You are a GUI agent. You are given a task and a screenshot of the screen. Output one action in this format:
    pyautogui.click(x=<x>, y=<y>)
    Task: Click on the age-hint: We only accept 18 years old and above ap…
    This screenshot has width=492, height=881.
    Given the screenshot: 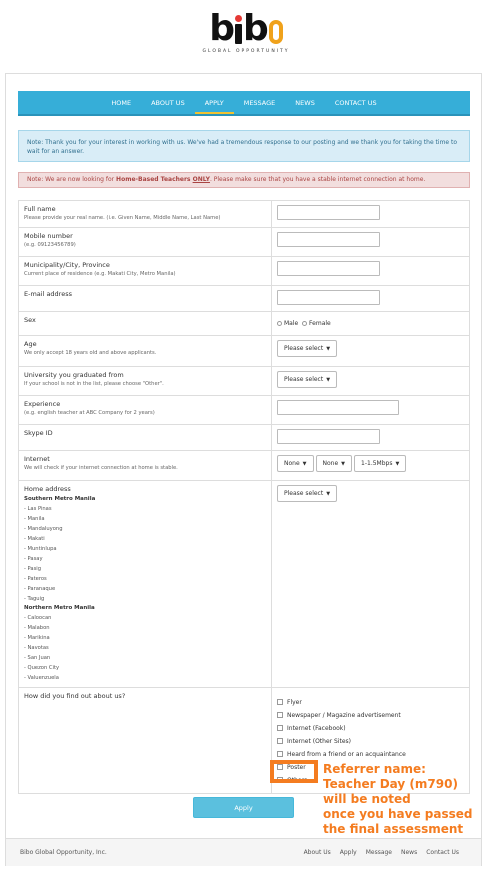 What is the action you would take?
    pyautogui.click(x=90, y=353)
    